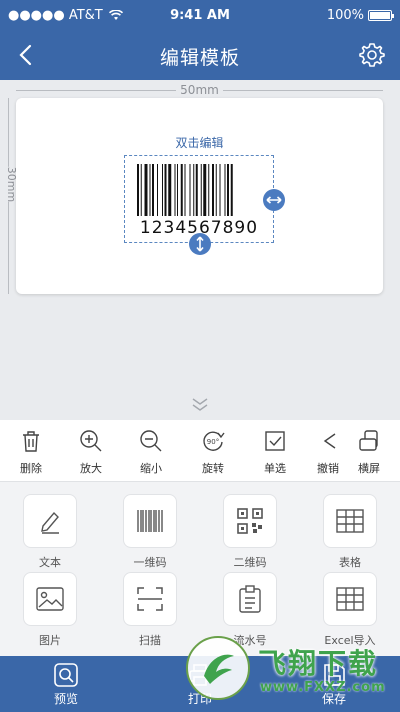 The width and height of the screenshot is (400, 712). Describe the element at coordinates (275, 441) in the screenshot. I see `checkbox-icon` at that location.